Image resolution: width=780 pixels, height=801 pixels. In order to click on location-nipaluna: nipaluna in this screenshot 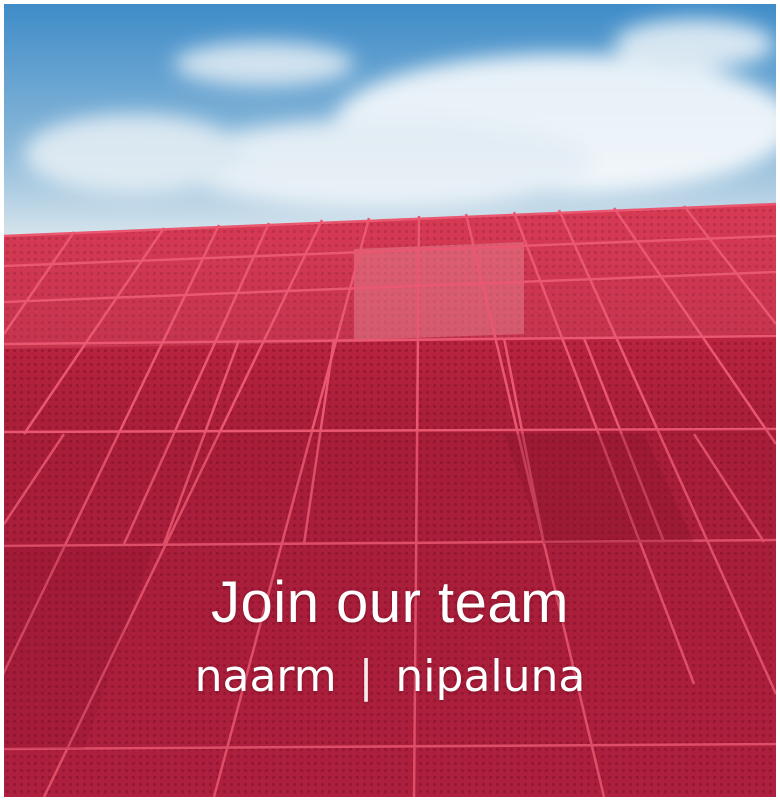, I will do `click(490, 676)`.